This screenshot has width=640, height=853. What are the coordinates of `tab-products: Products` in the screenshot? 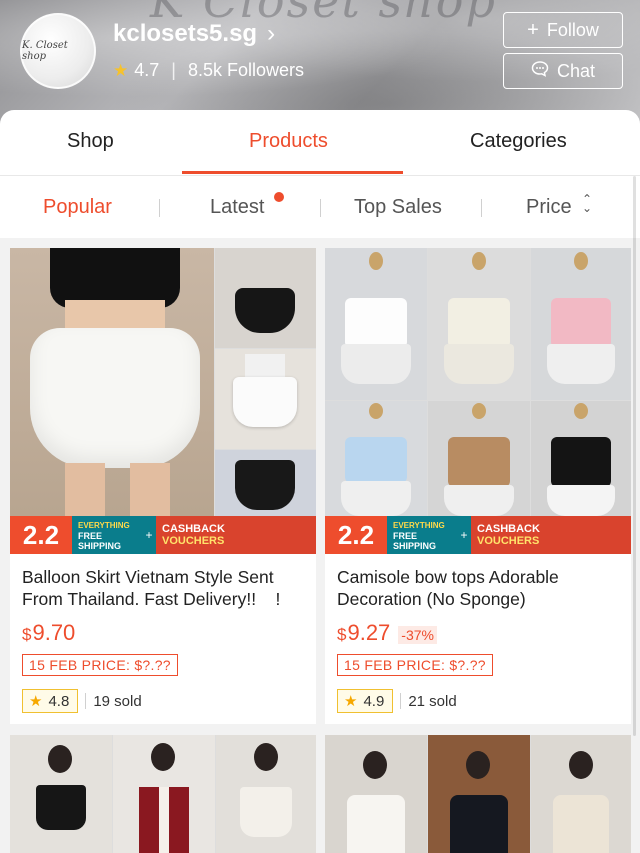 It's located at (288, 141).